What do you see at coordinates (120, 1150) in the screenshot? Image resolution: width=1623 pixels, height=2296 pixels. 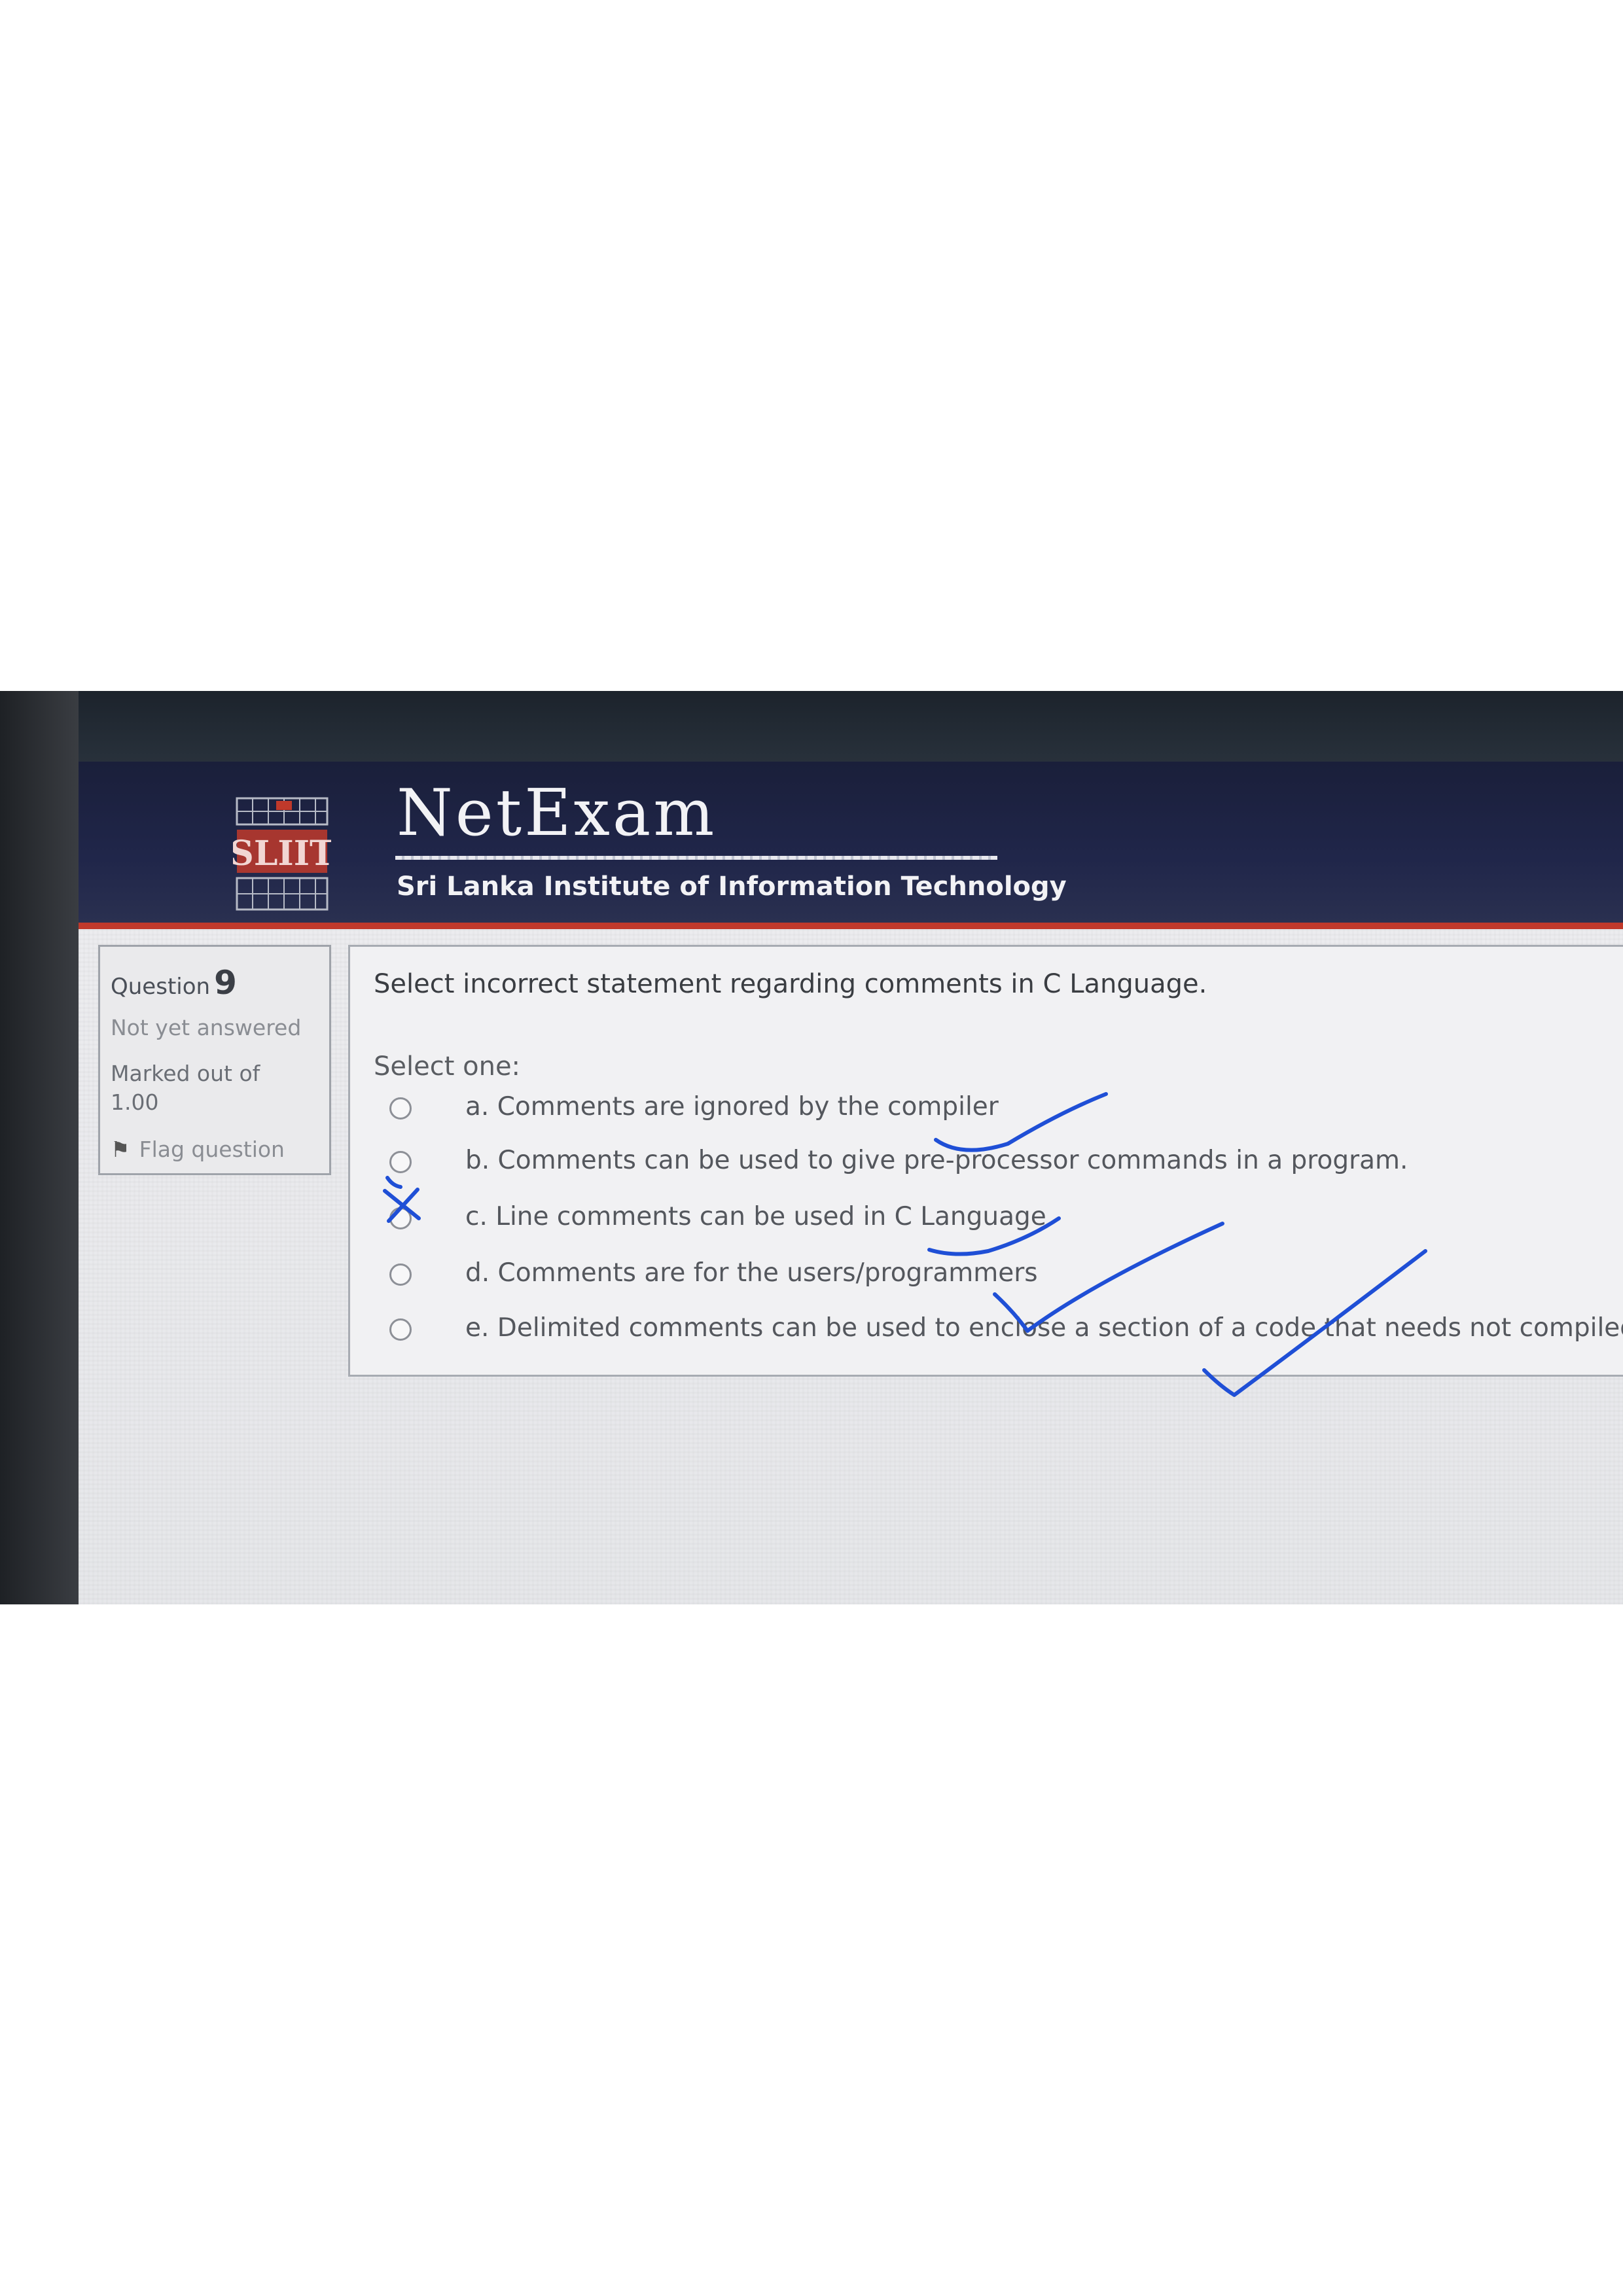 I see `flag-icon: ⚑` at bounding box center [120, 1150].